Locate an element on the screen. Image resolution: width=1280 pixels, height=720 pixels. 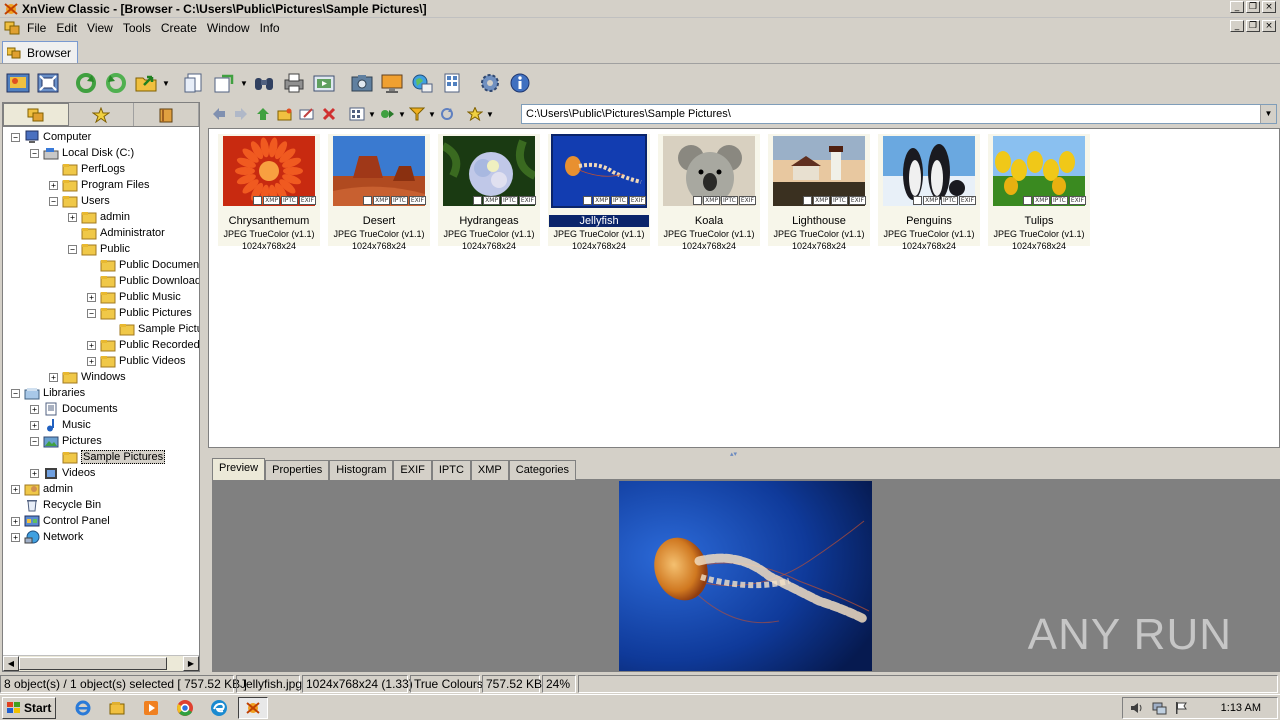
tree-node: + Documents is located at coordinates (74, 409).